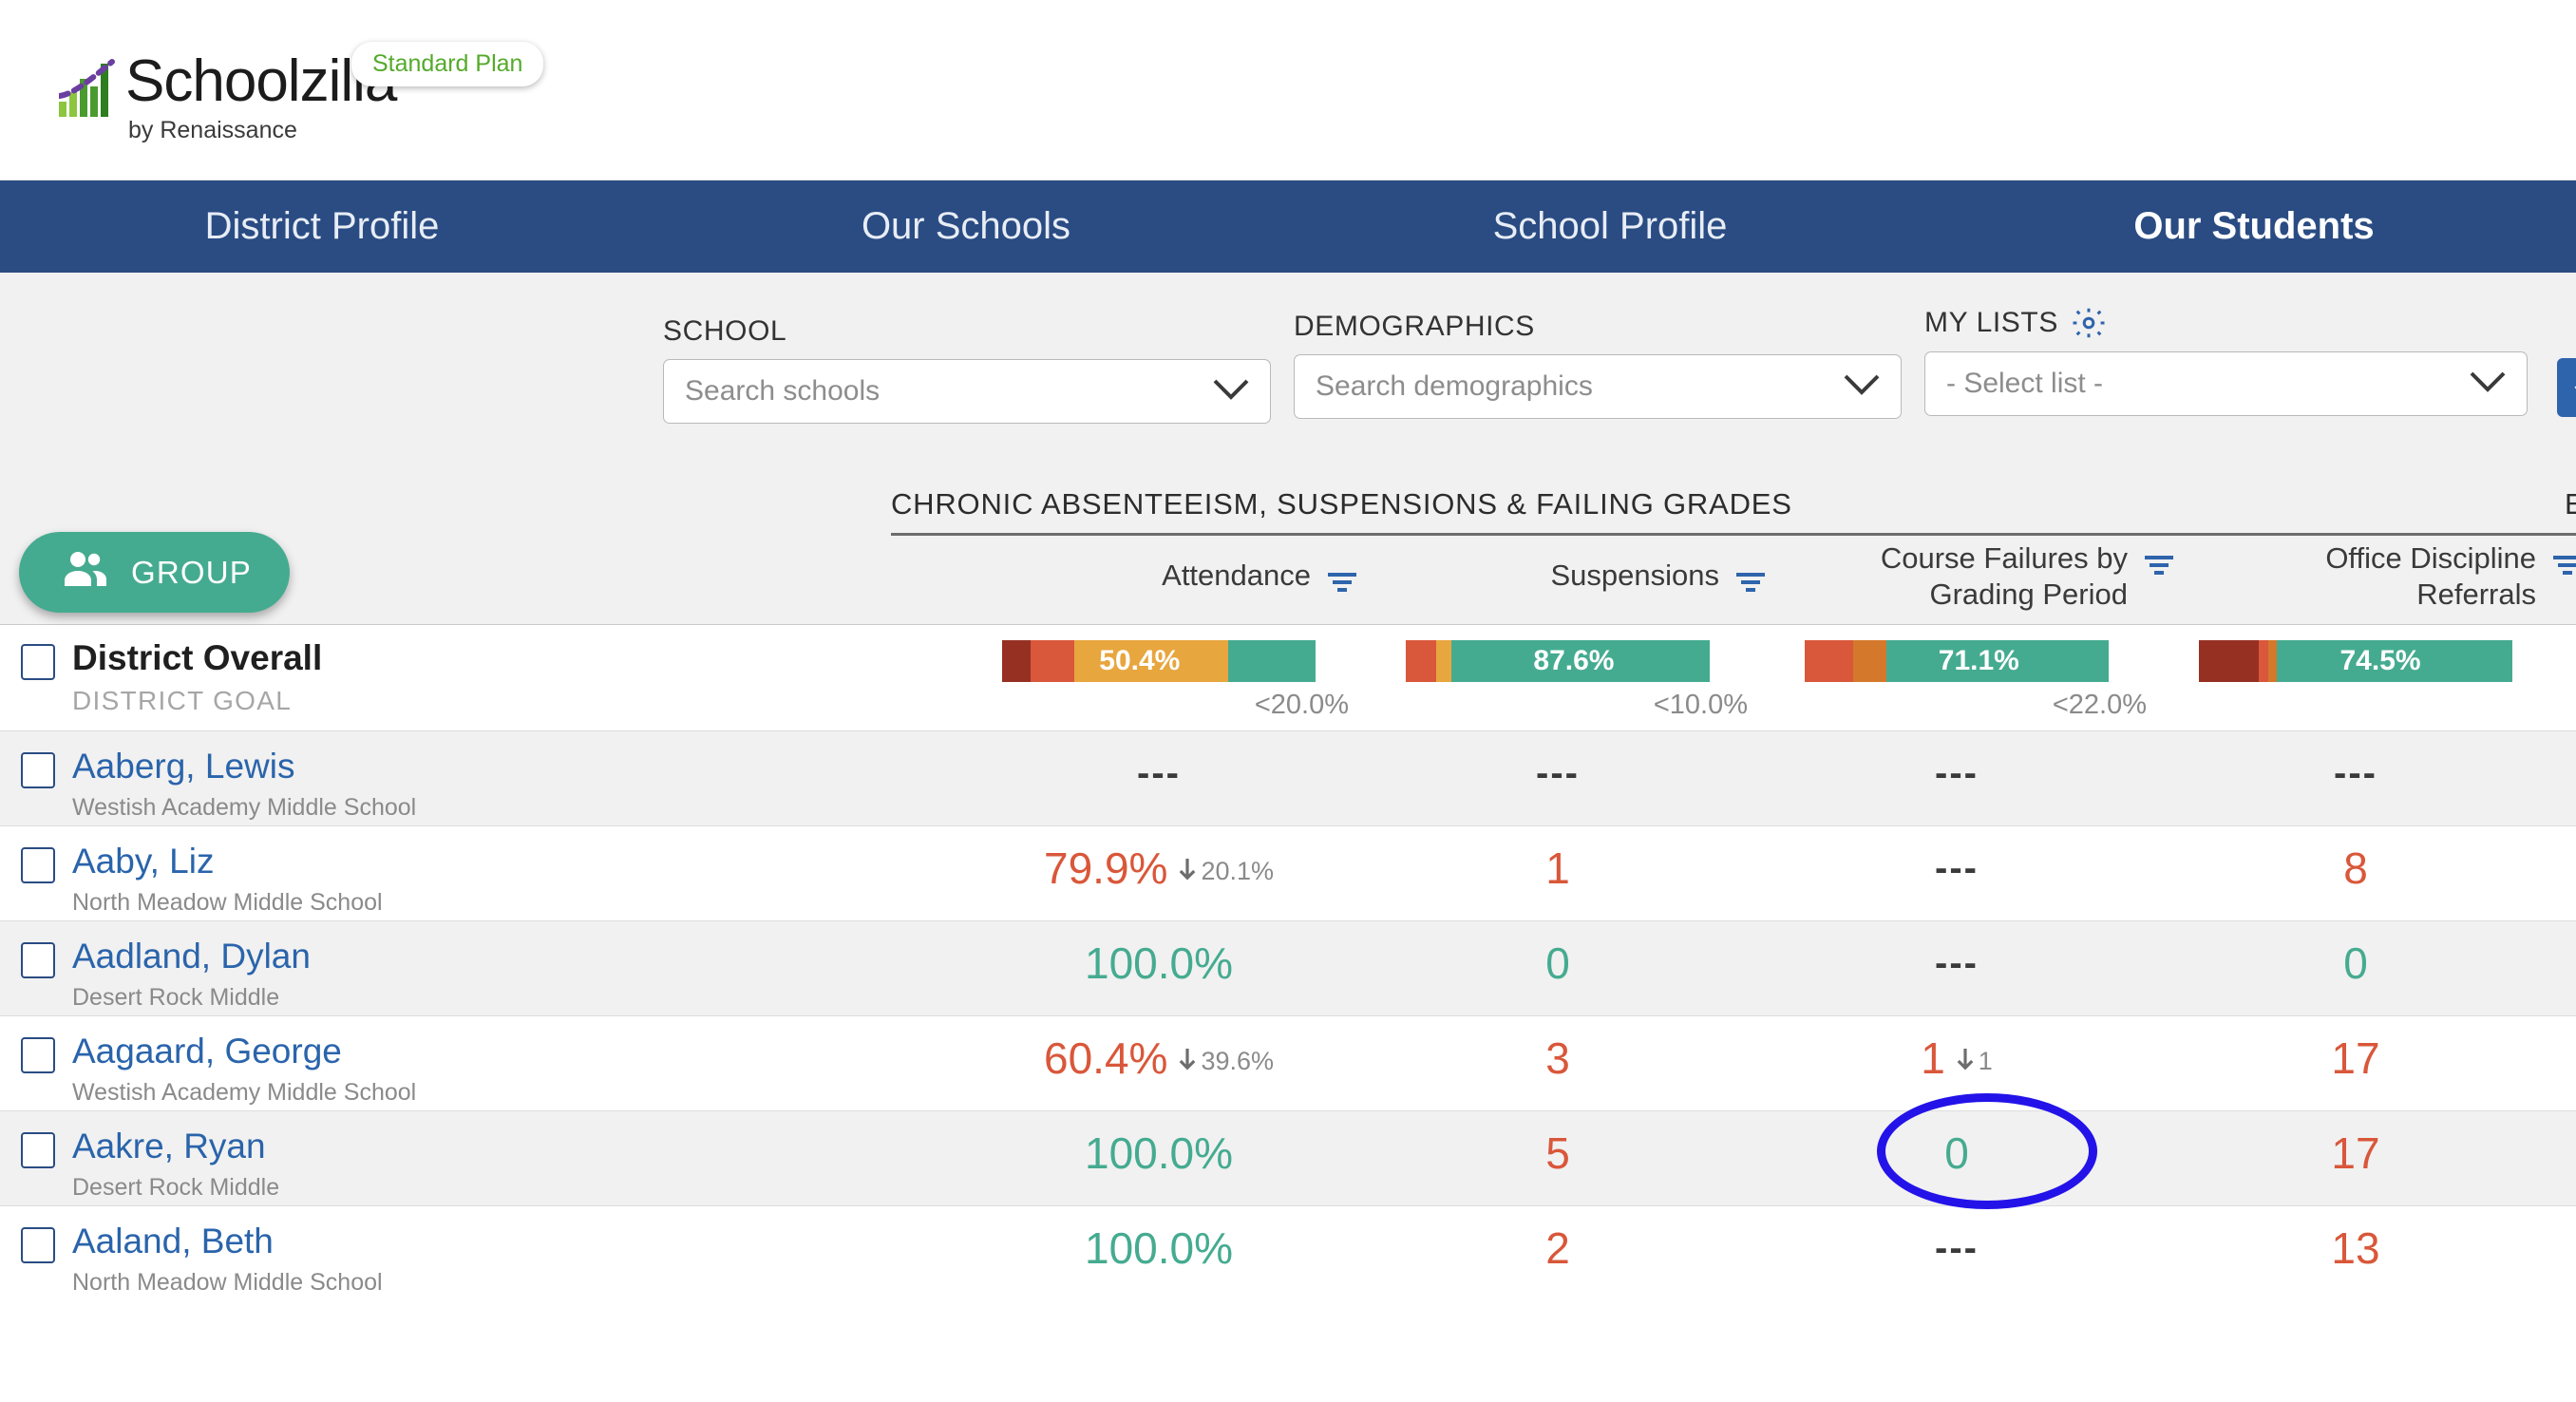 The image size is (2576, 1402). I want to click on student-name-link: Aaby, Liz, so click(227, 862).